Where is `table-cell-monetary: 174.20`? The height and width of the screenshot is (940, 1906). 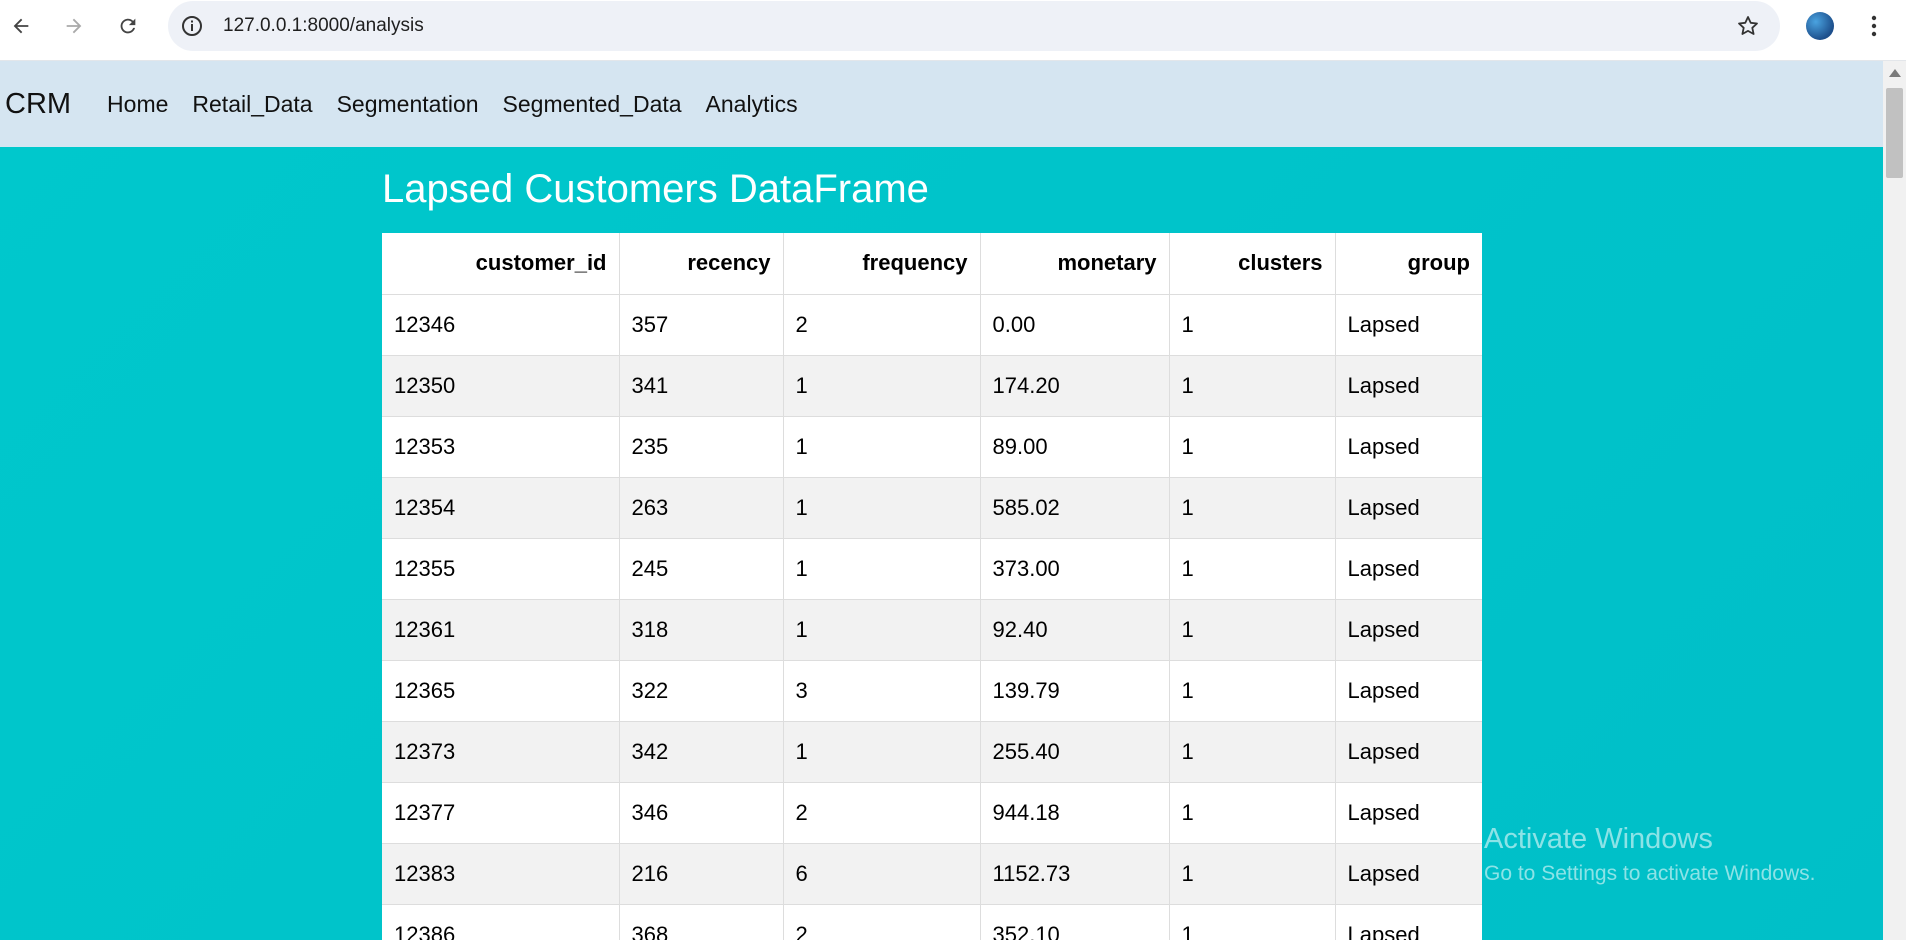
table-cell-monetary: 174.20 is located at coordinates (1075, 385).